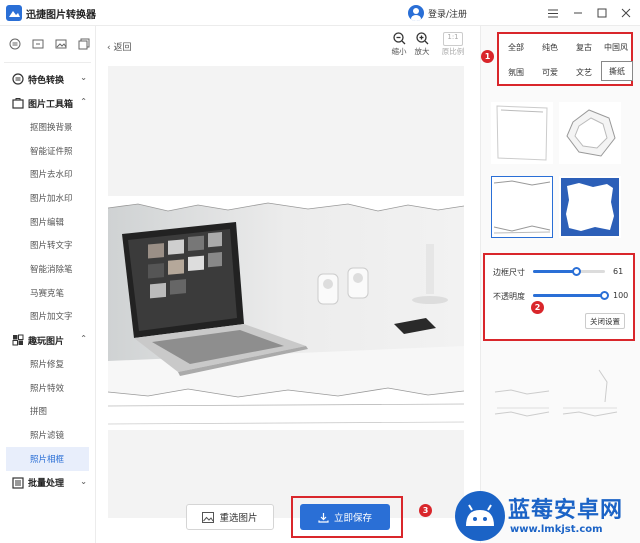 This screenshot has height=543, width=640. Describe the element at coordinates (605, 321) in the screenshot. I see `close-settings-button: 关闭设置` at that location.